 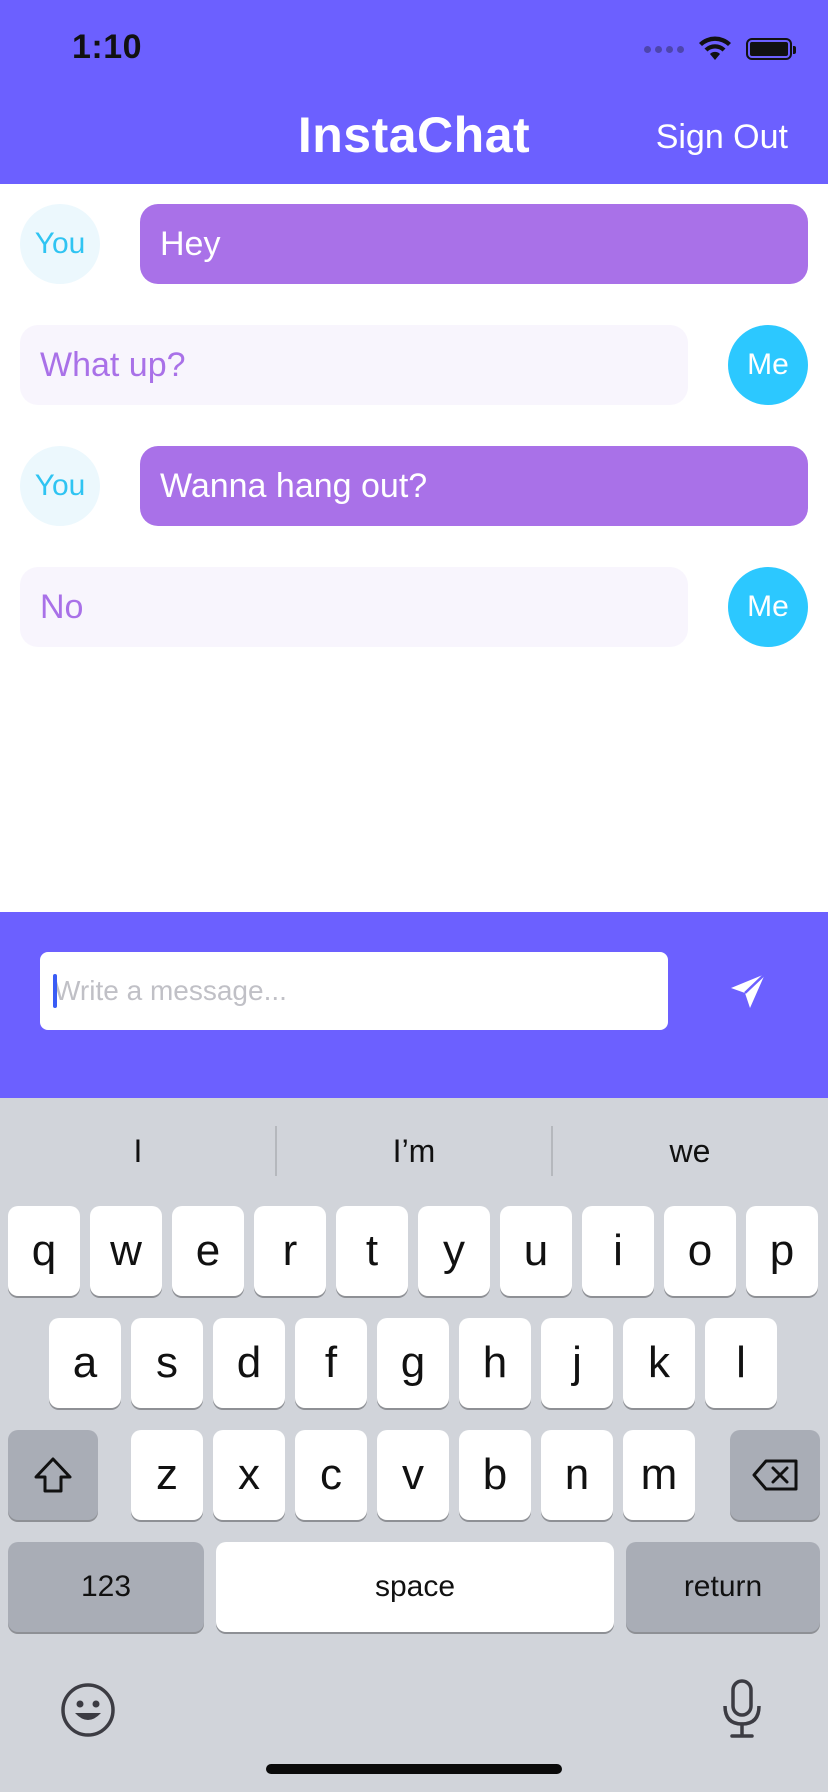 I want to click on space-key: space, so click(x=415, y=1587).